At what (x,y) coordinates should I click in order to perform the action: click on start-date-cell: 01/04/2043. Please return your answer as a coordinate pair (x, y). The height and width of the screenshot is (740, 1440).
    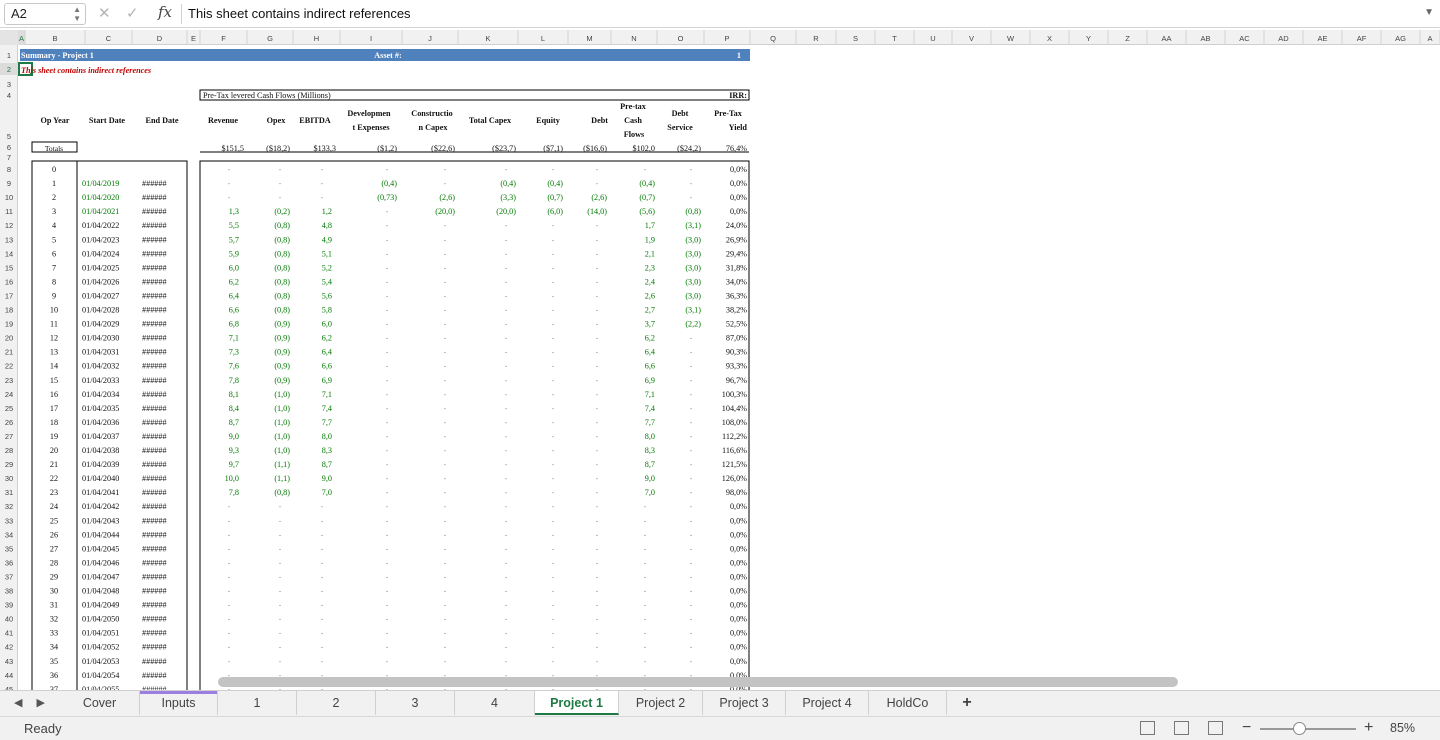
    Looking at the image, I should click on (100, 520).